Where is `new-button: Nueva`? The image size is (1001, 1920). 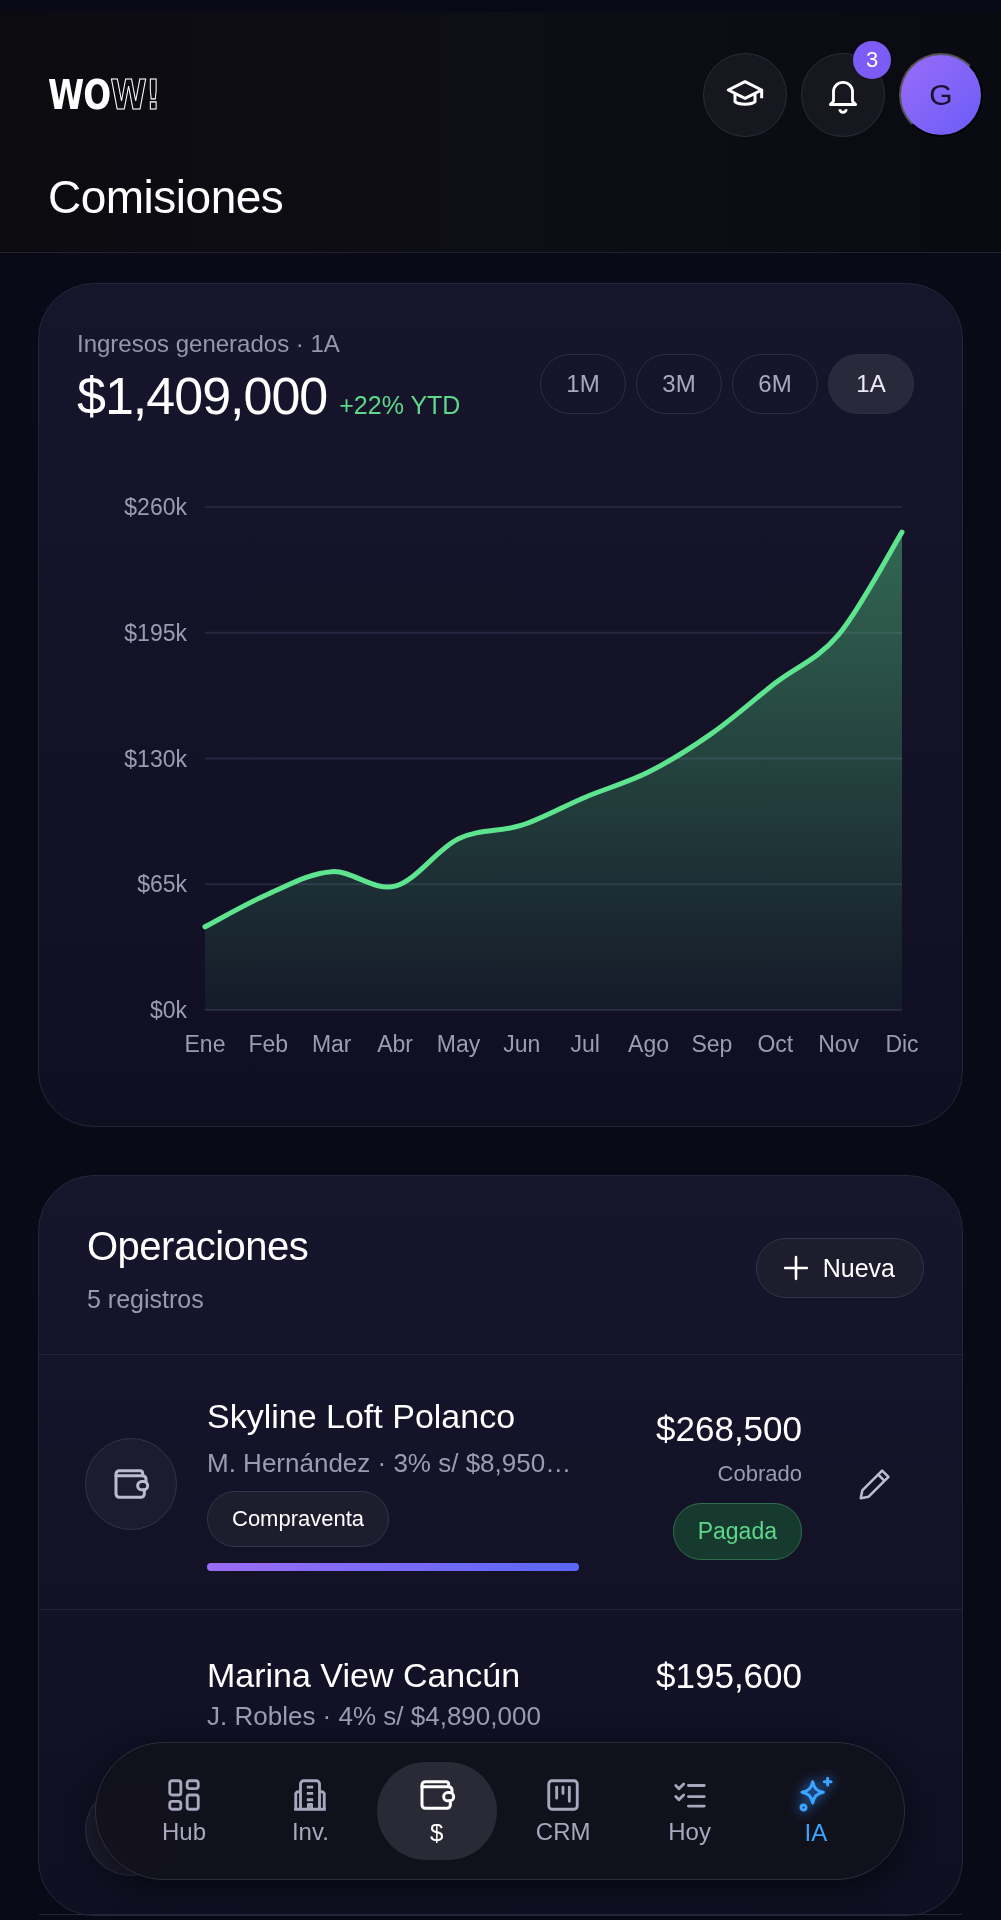 new-button: Nueva is located at coordinates (839, 1268).